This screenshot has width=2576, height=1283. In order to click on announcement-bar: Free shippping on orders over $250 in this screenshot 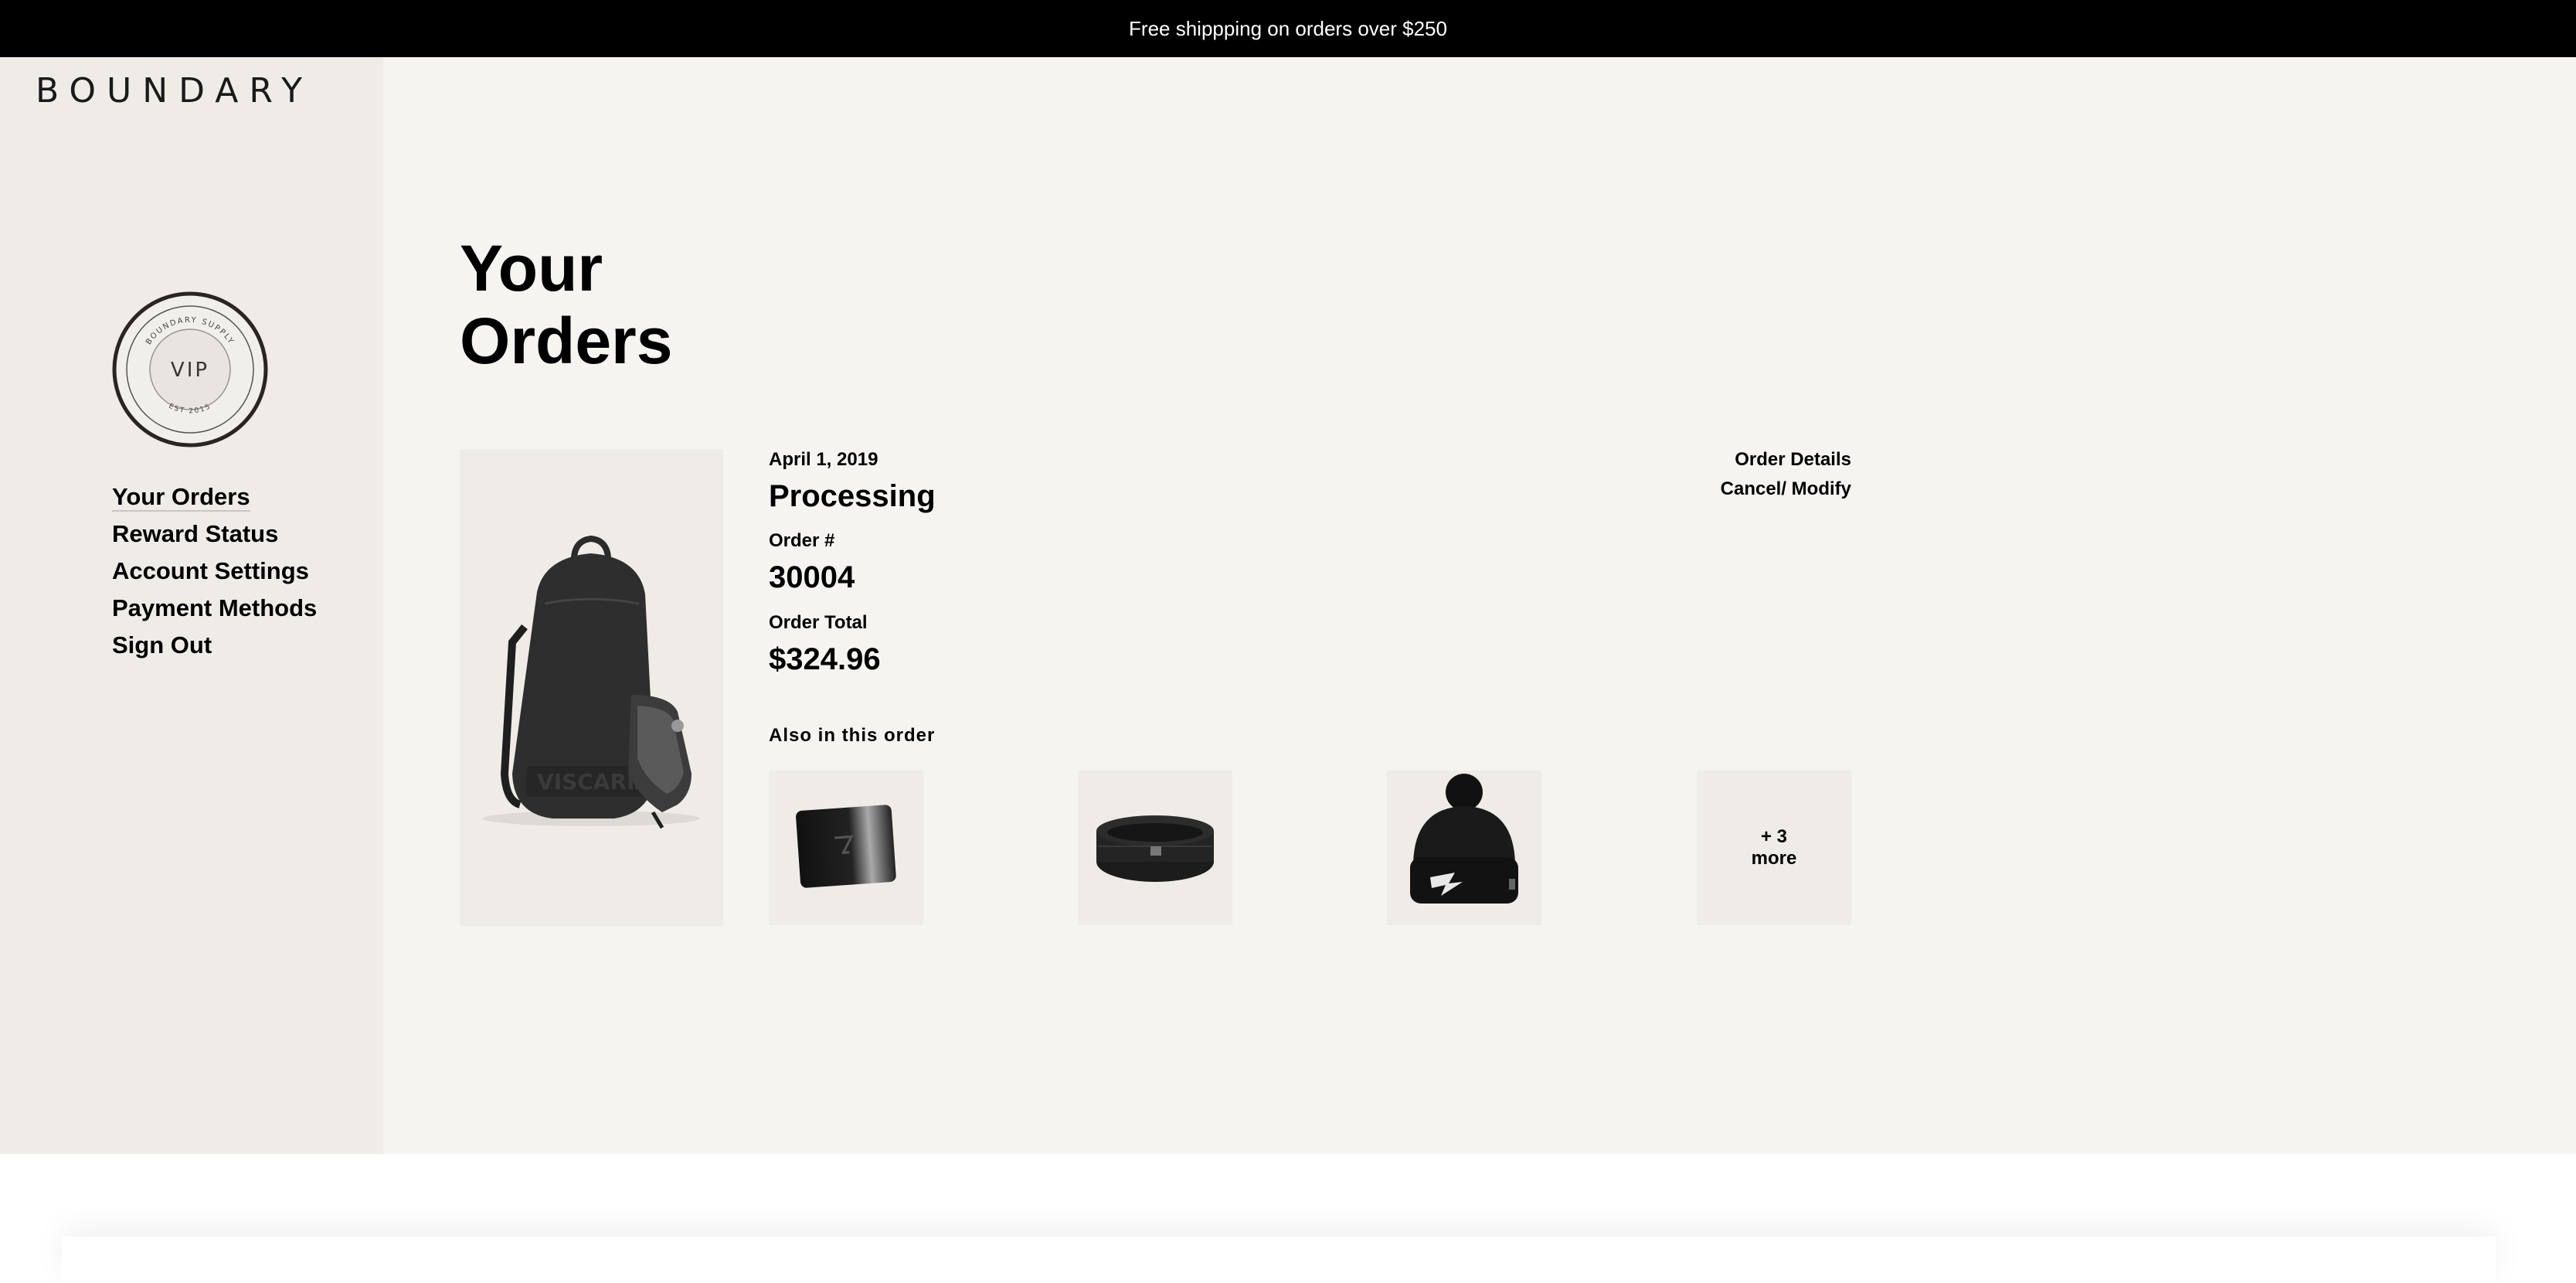, I will do `click(1288, 29)`.